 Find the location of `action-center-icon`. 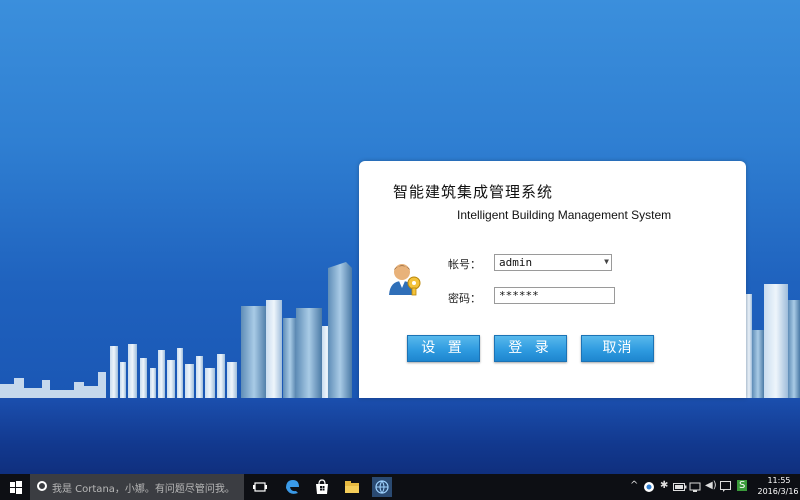

action-center-icon is located at coordinates (725, 486).